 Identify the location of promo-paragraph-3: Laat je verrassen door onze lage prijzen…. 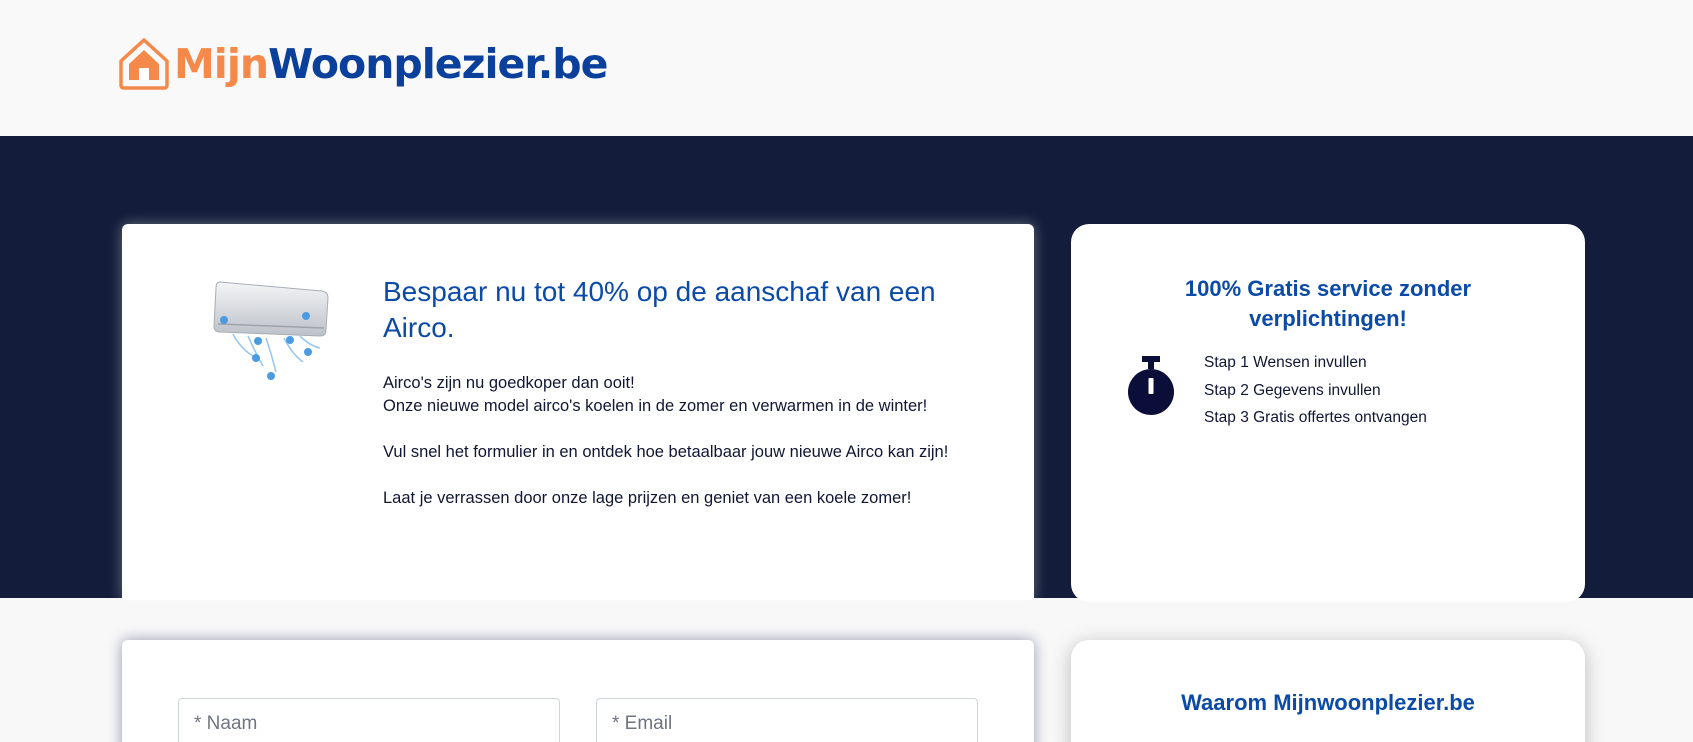
(647, 498).